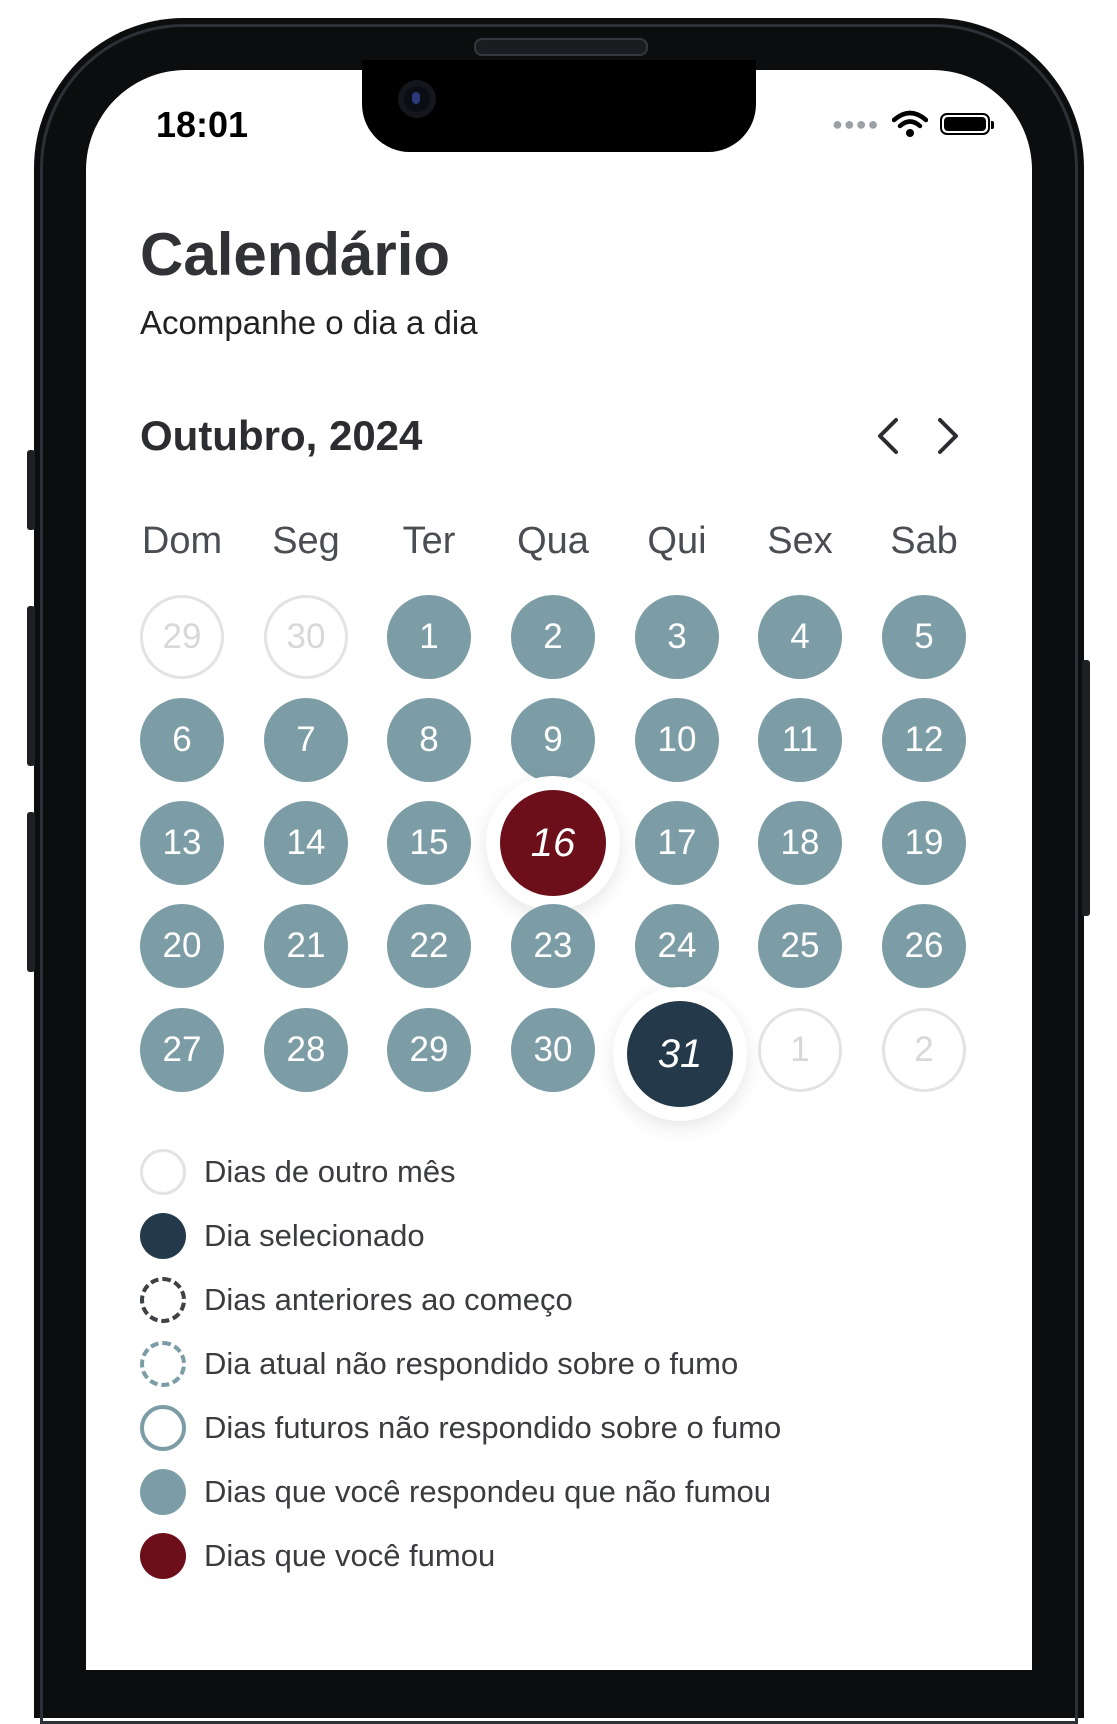 The image size is (1117, 1724). What do you see at coordinates (800, 637) in the screenshot?
I see `calendar-day-done: 4` at bounding box center [800, 637].